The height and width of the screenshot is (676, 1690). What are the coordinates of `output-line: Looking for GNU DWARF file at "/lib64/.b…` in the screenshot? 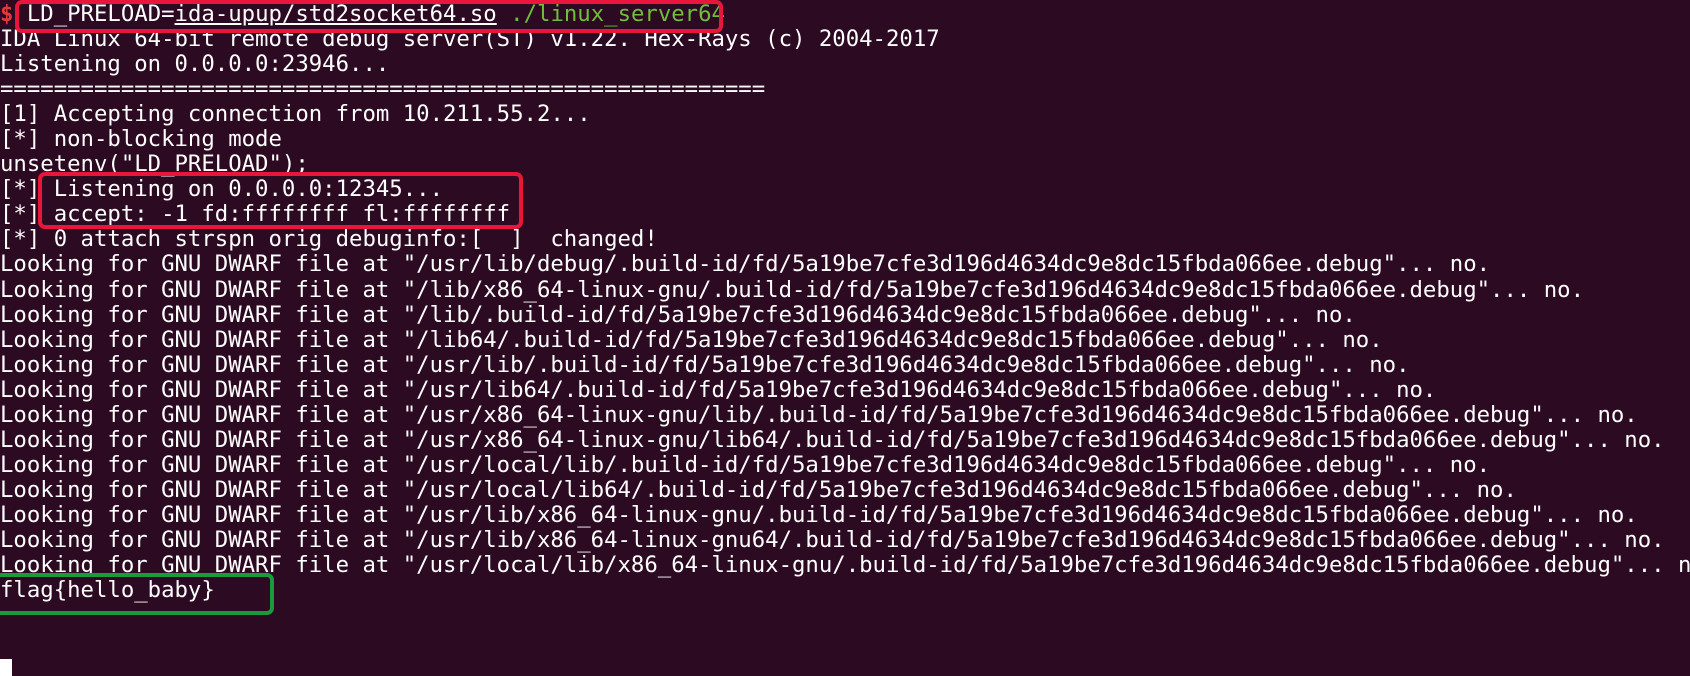 It's located at (691, 339).